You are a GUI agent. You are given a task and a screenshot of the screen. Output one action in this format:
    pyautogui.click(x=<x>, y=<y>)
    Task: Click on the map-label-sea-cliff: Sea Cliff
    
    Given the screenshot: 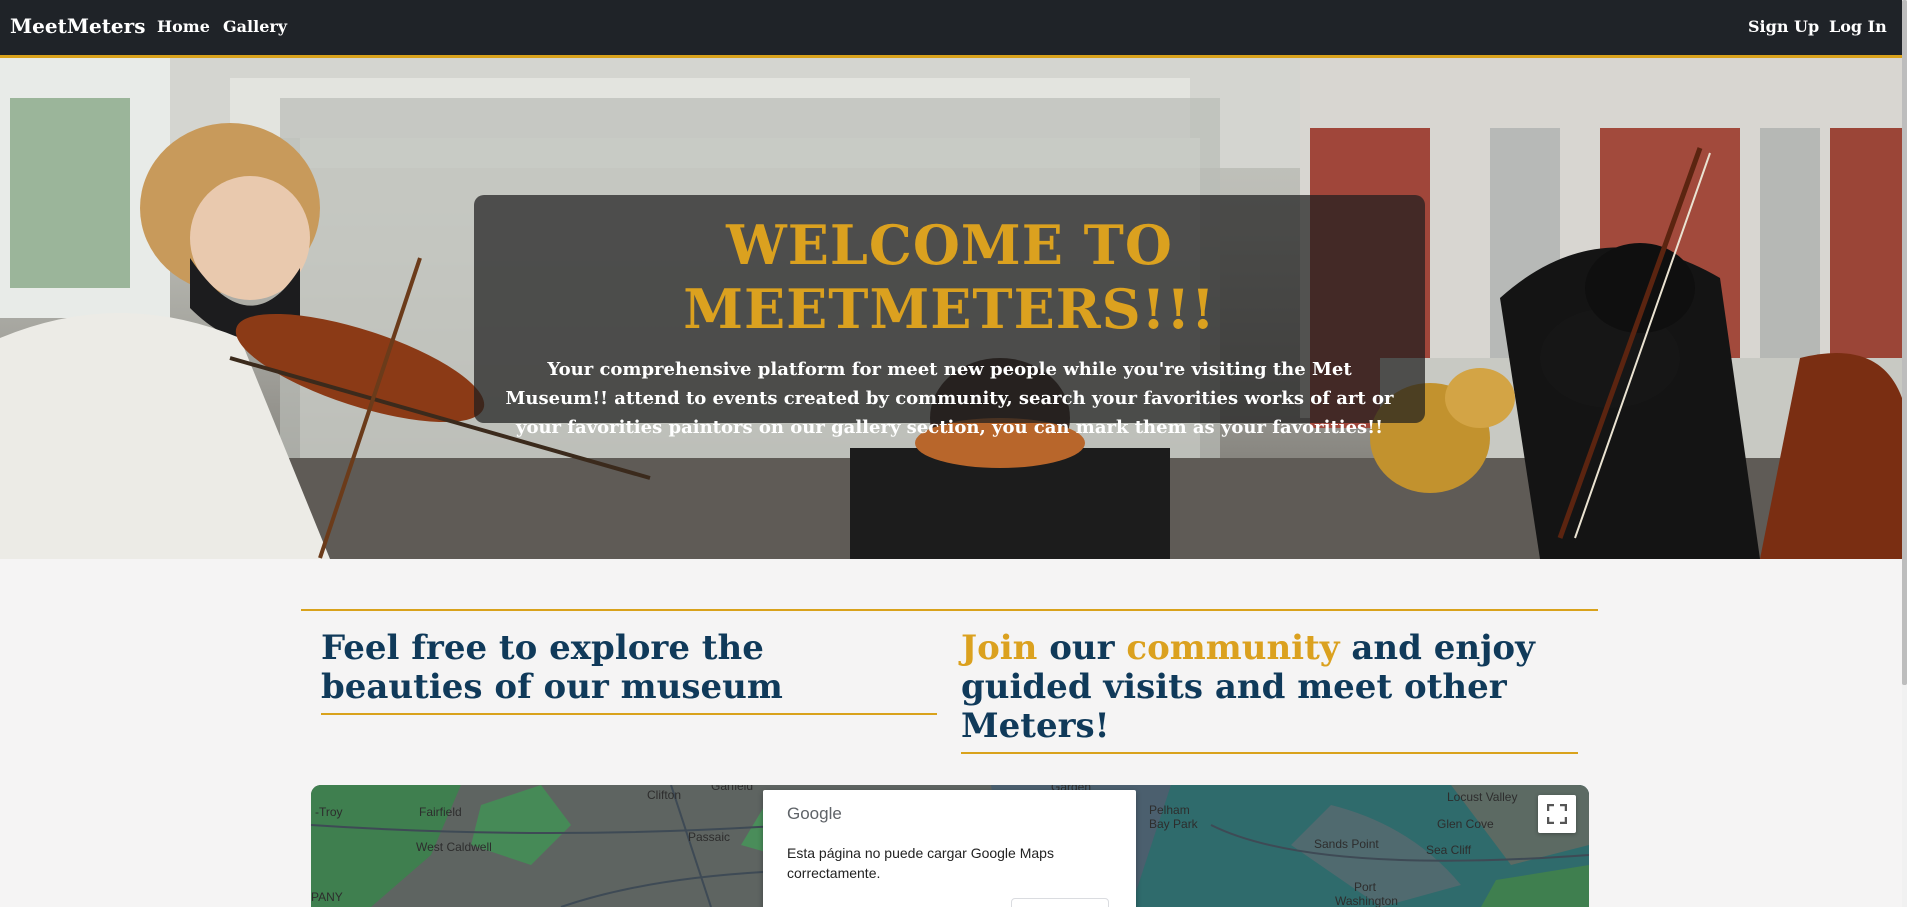 What is the action you would take?
    pyautogui.click(x=1449, y=850)
    